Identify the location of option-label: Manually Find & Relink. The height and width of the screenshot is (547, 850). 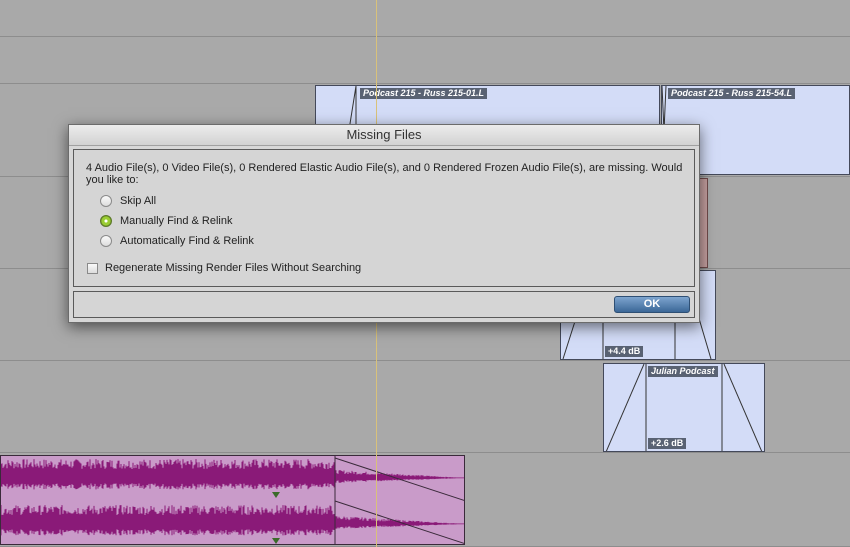
(176, 221).